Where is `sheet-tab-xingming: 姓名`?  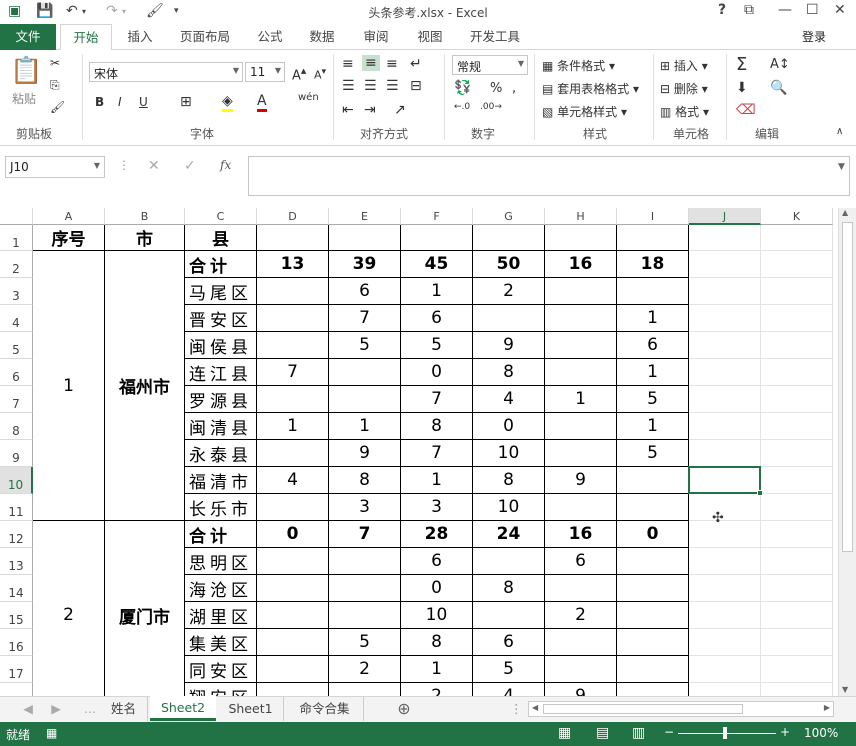
sheet-tab-xingming: 姓名 is located at coordinates (124, 709).